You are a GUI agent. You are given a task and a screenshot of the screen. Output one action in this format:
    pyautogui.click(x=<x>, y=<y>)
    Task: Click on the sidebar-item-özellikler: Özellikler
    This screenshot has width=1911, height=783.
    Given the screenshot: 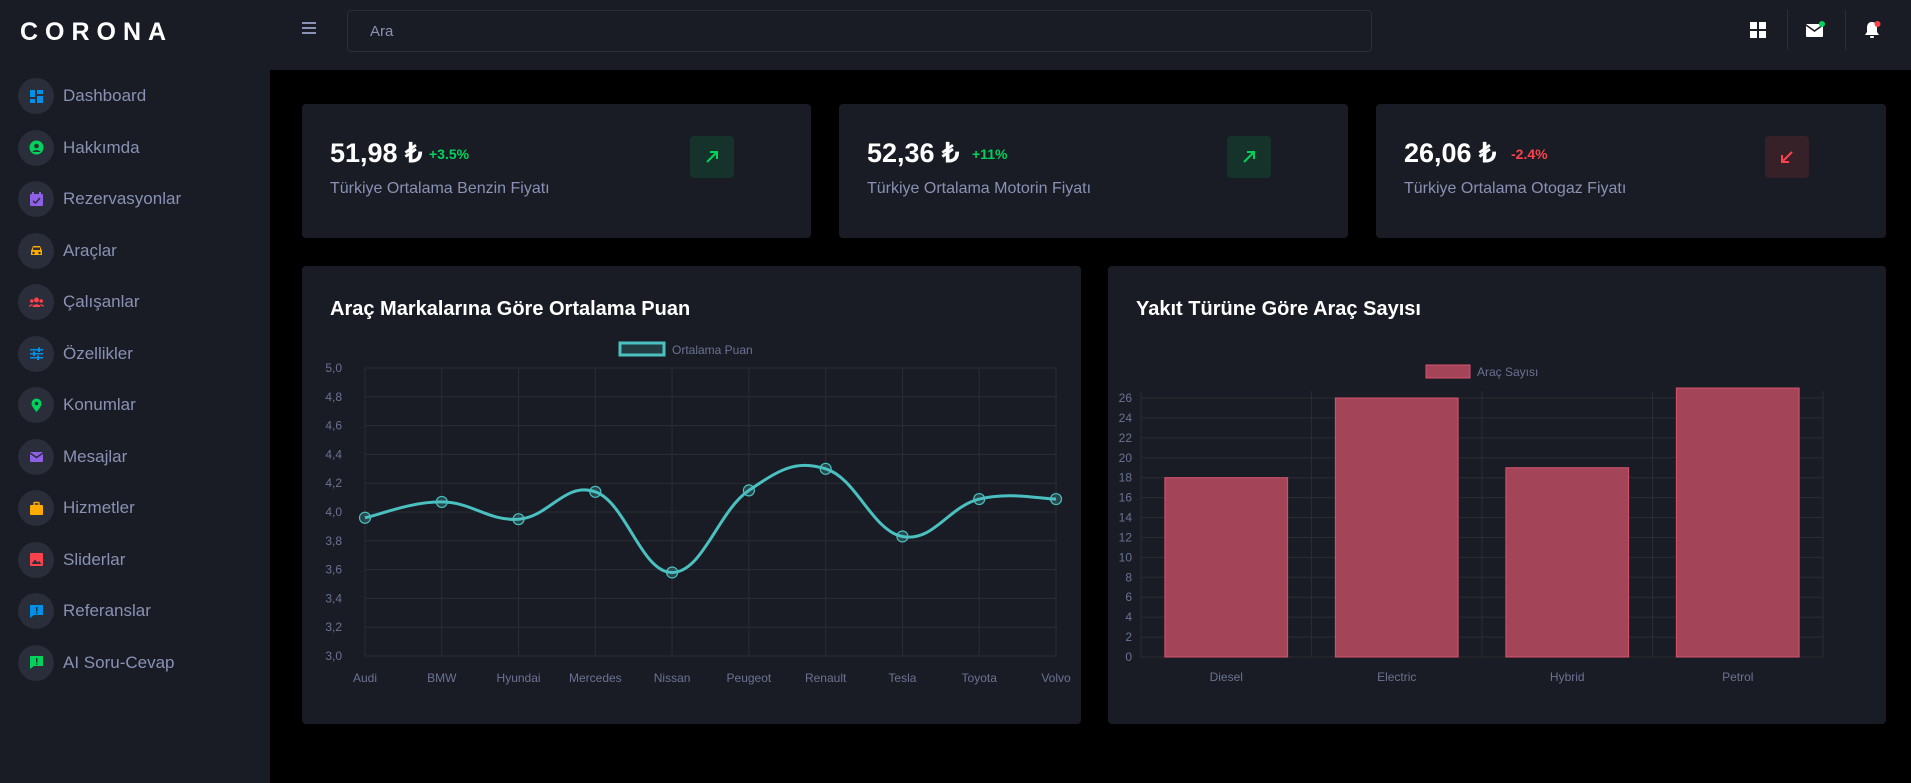 What is the action you would take?
    pyautogui.click(x=75, y=353)
    